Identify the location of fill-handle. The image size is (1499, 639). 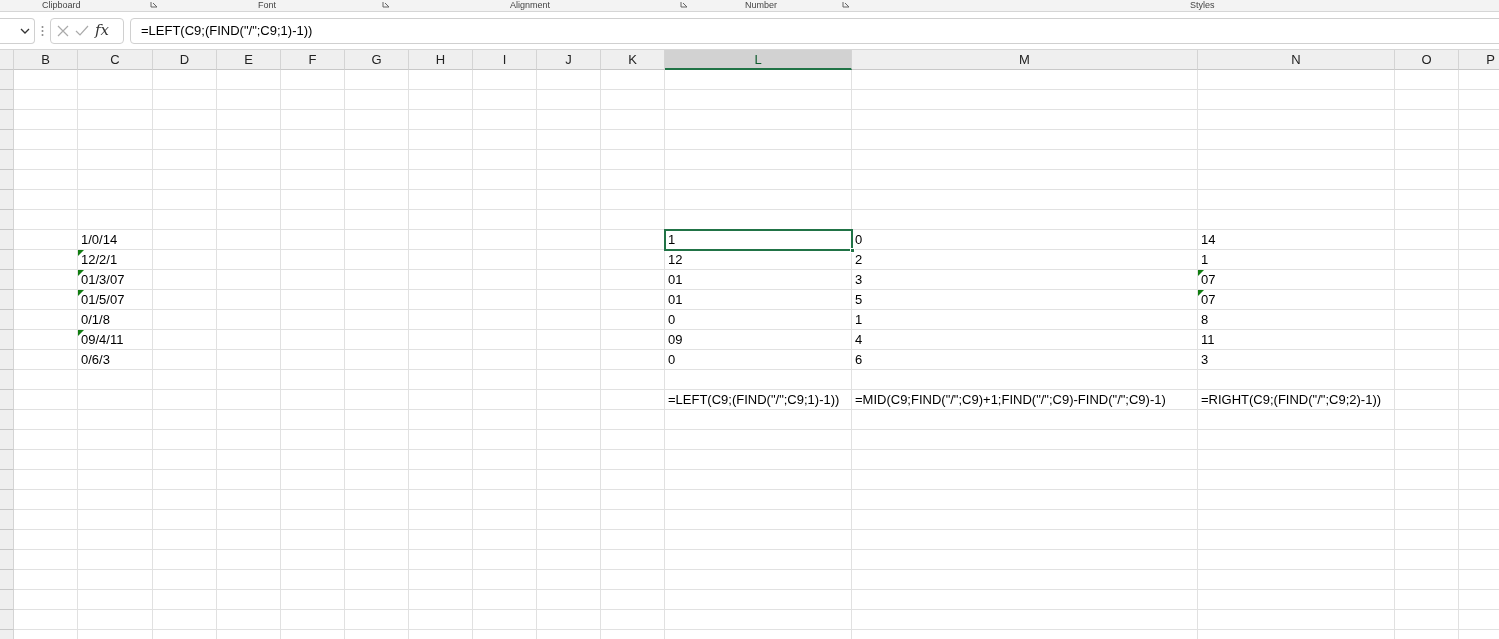
(852, 250).